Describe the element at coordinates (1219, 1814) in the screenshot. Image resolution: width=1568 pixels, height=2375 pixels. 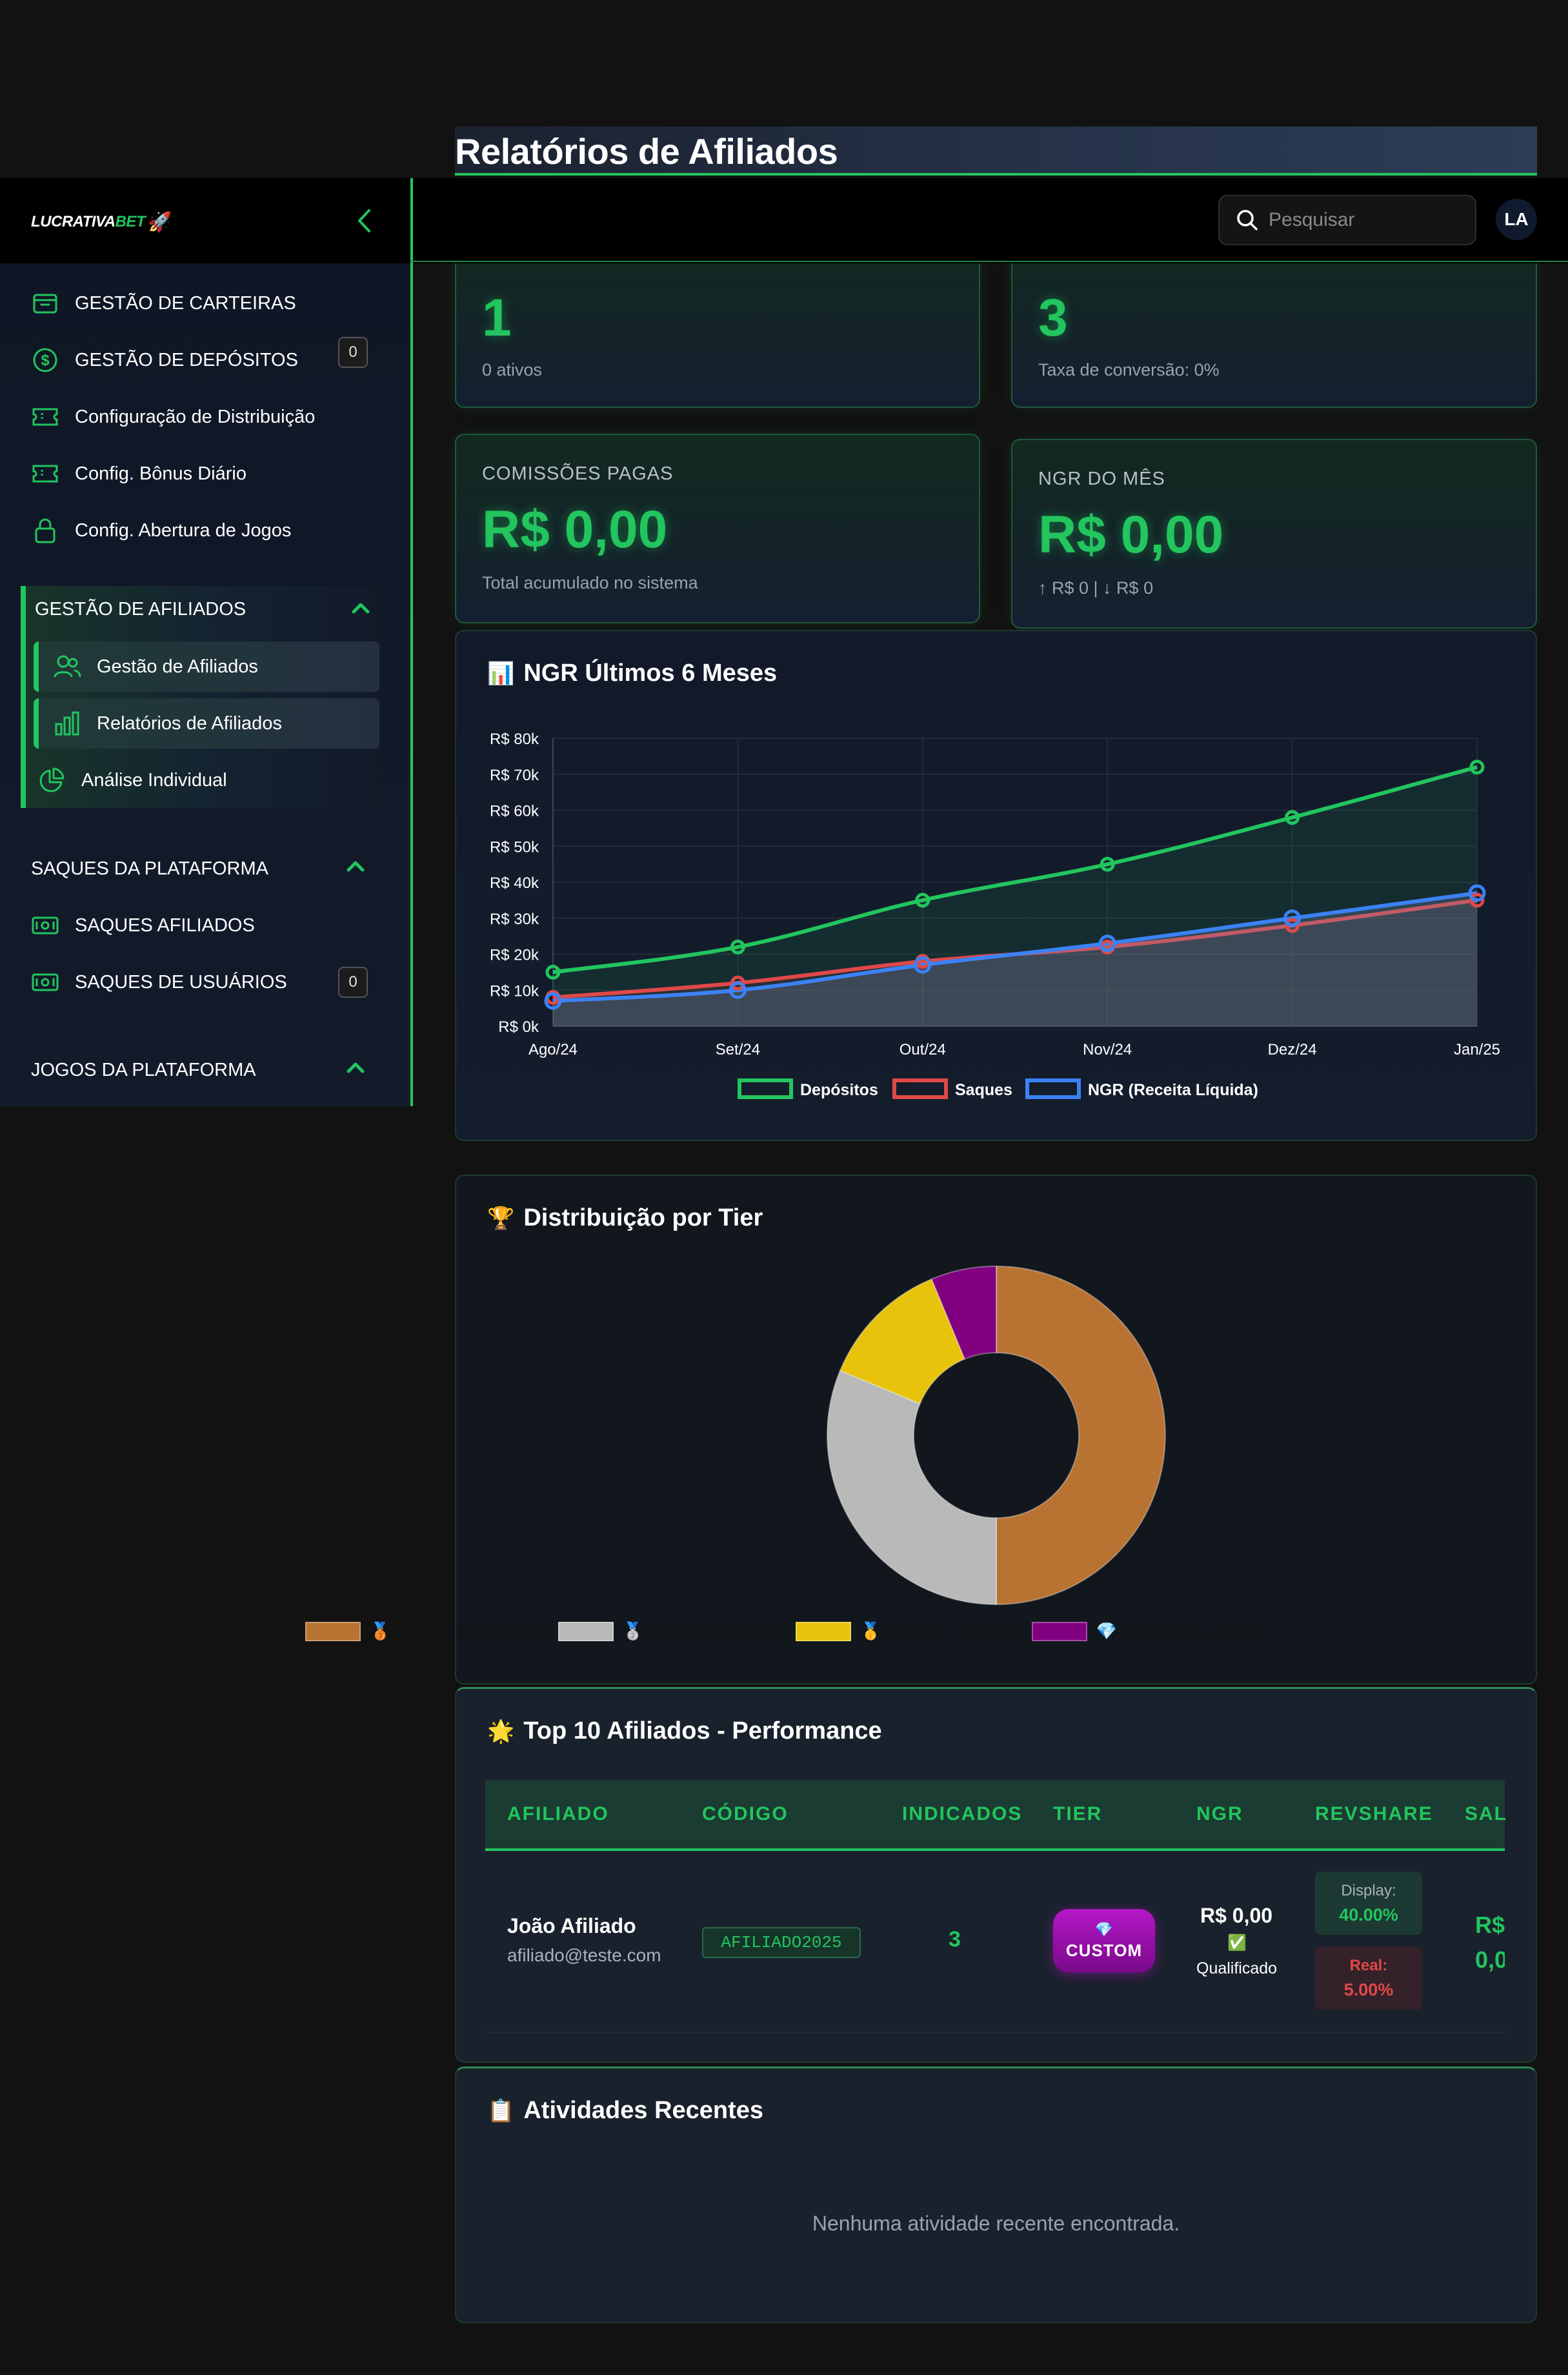
I see `col-ngr: NGR` at that location.